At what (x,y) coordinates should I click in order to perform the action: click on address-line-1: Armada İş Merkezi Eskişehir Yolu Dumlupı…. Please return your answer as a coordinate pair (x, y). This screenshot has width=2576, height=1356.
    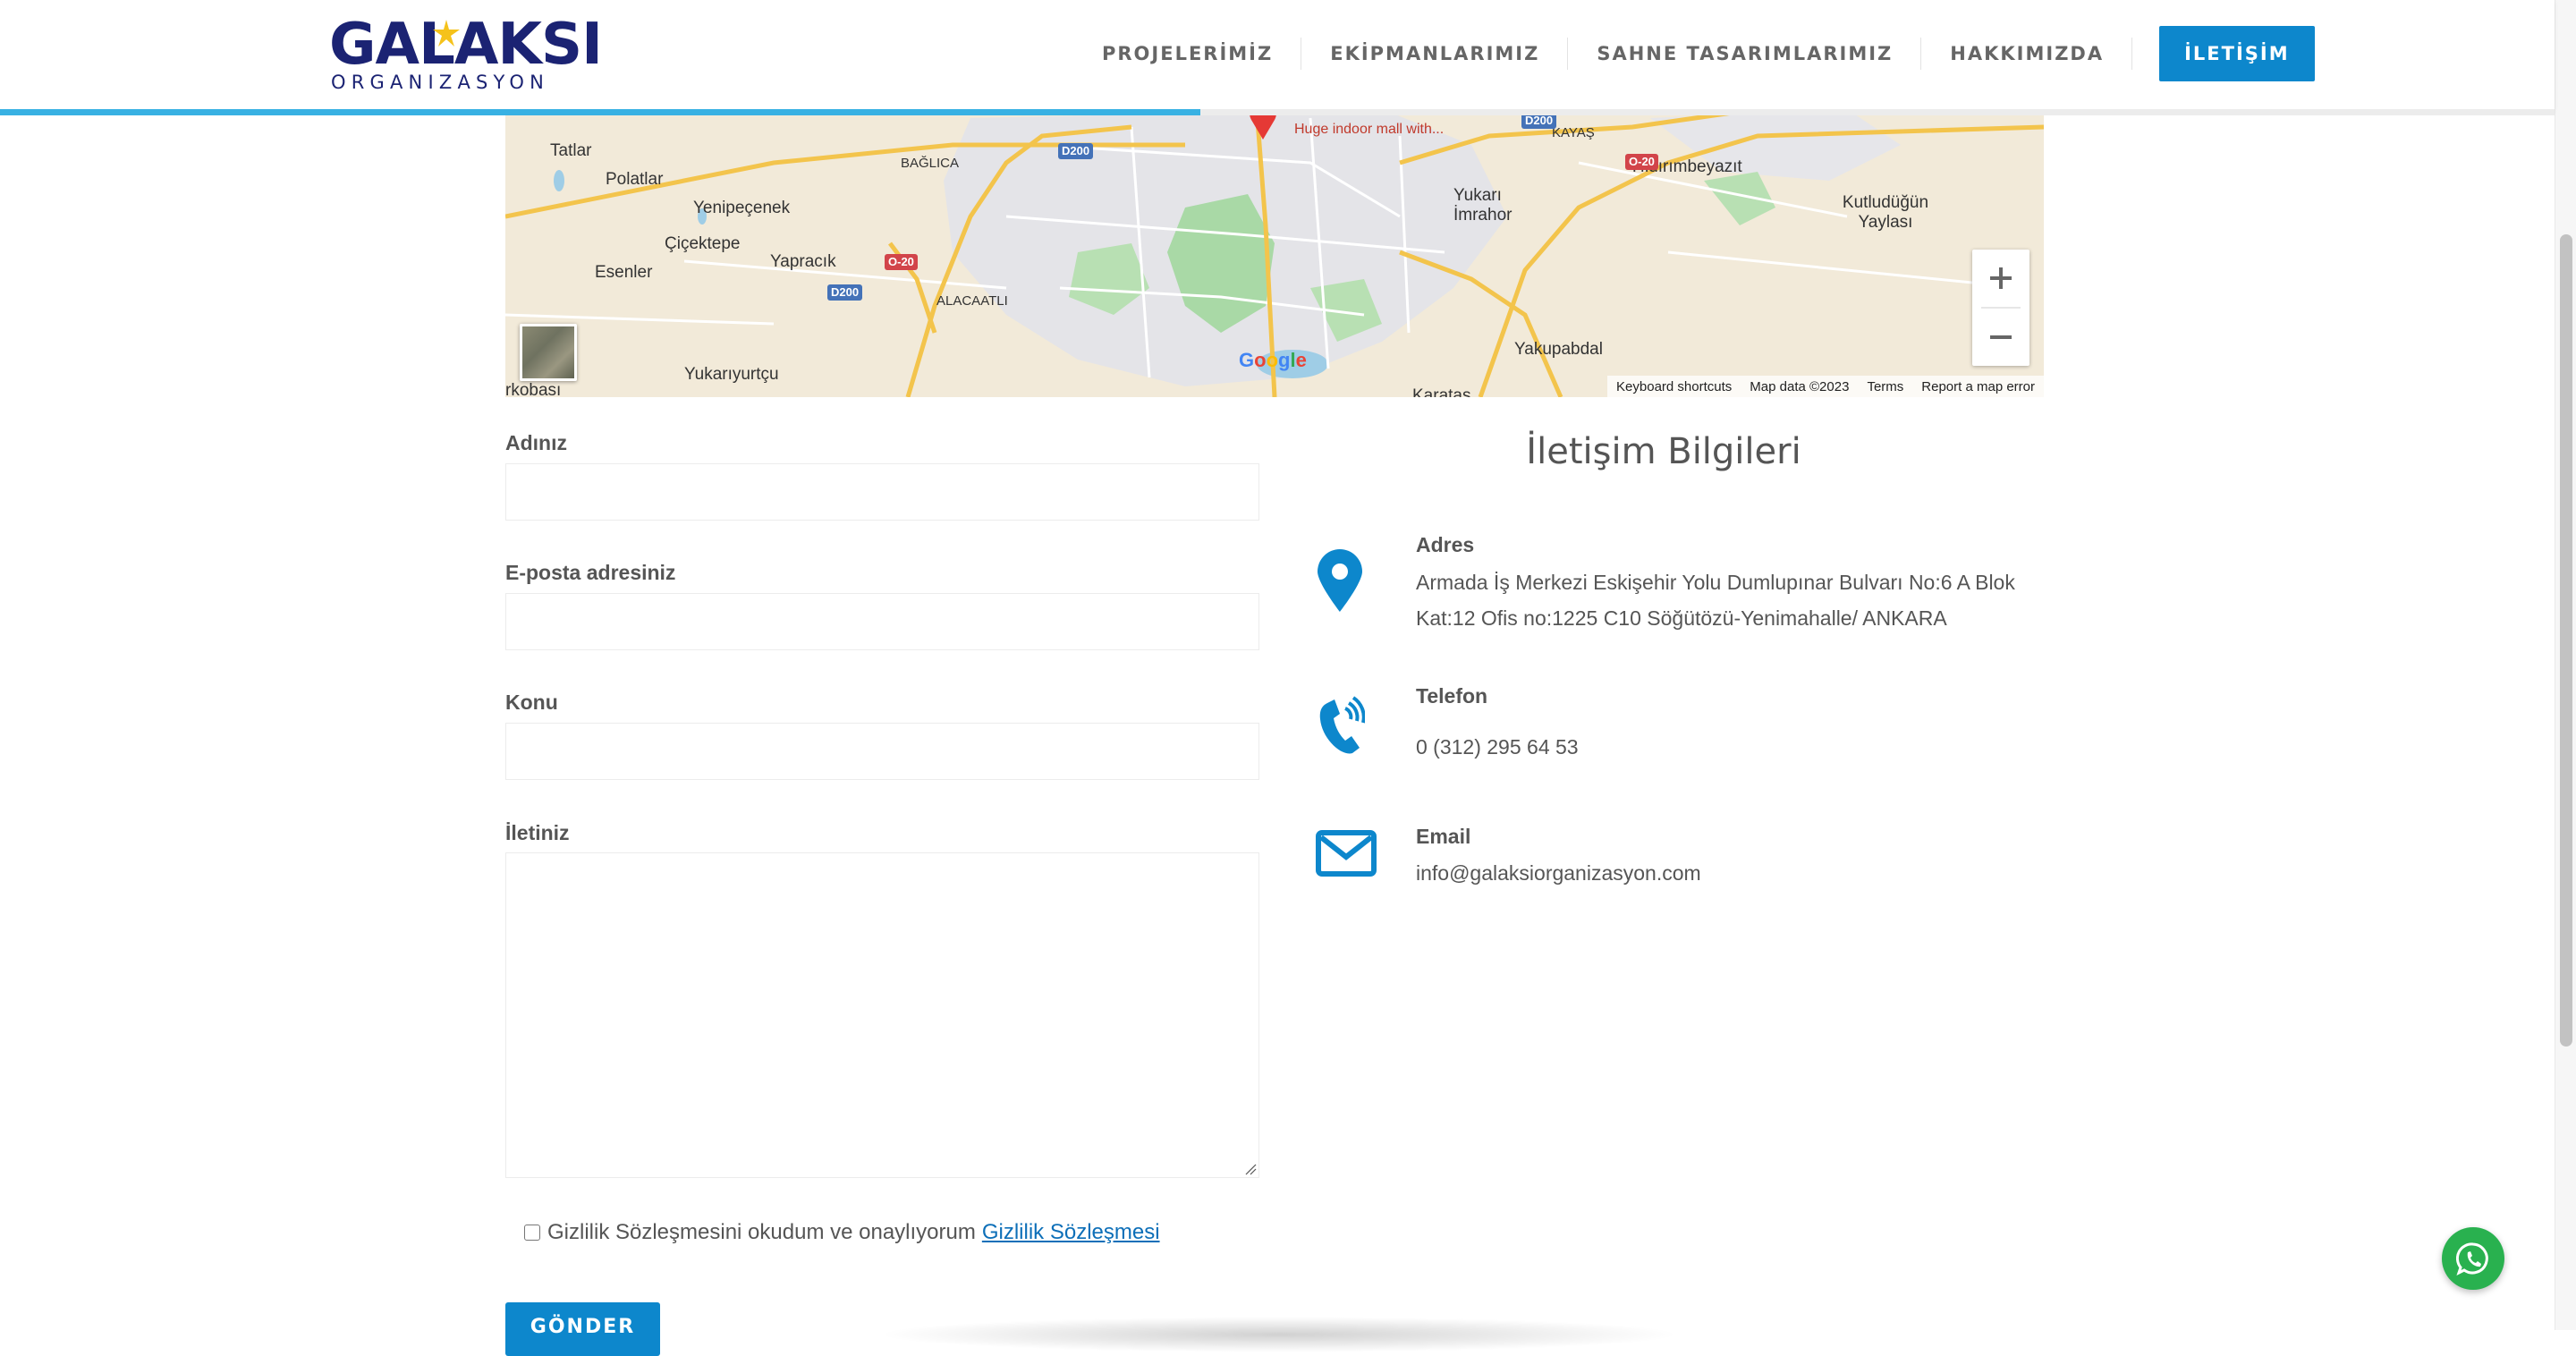
    Looking at the image, I should click on (1715, 582).